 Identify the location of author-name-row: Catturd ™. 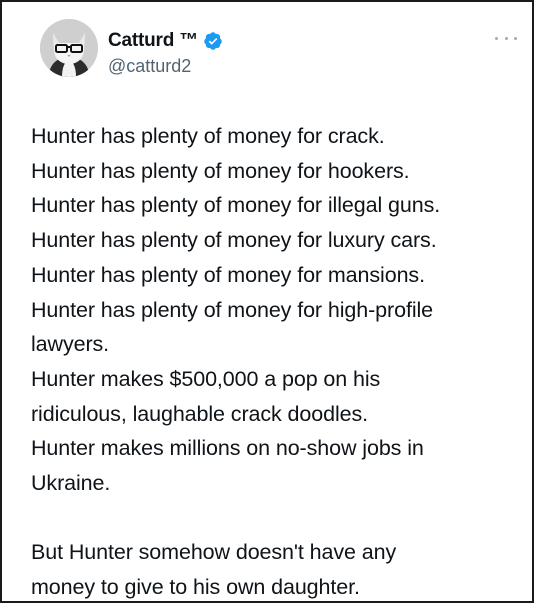
(165, 41).